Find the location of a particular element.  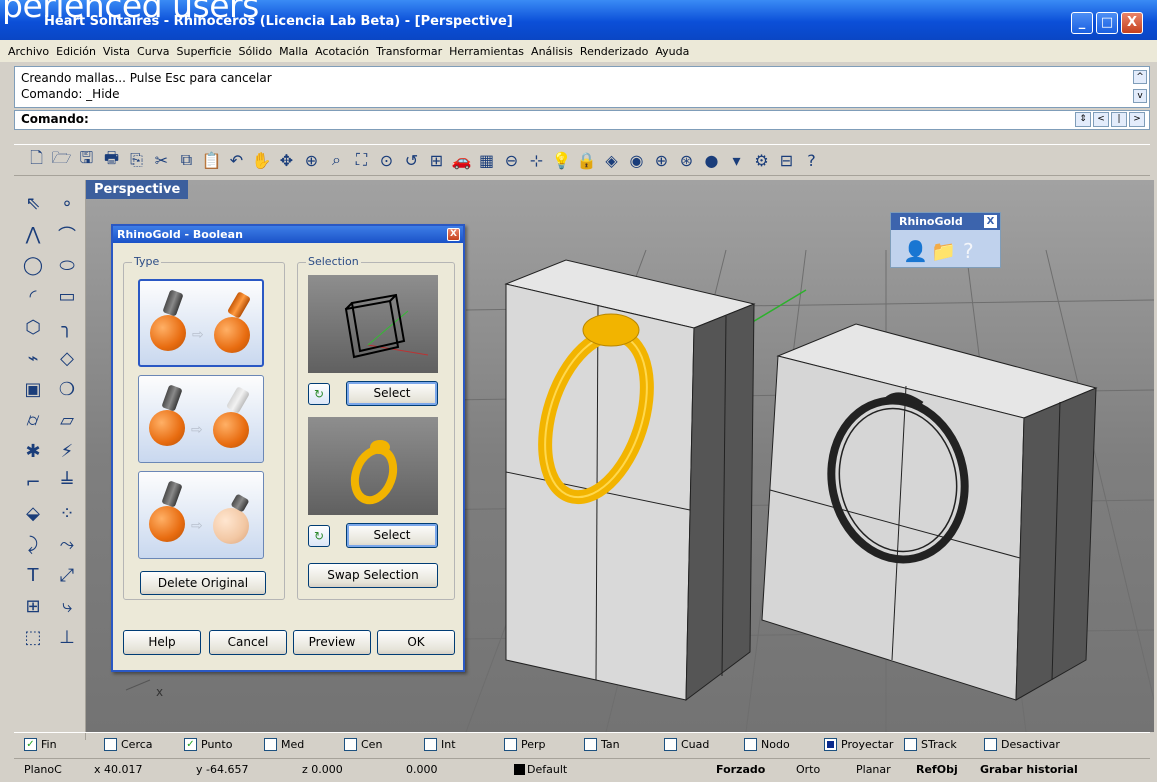

undo-icon: ↶ is located at coordinates (236, 160).